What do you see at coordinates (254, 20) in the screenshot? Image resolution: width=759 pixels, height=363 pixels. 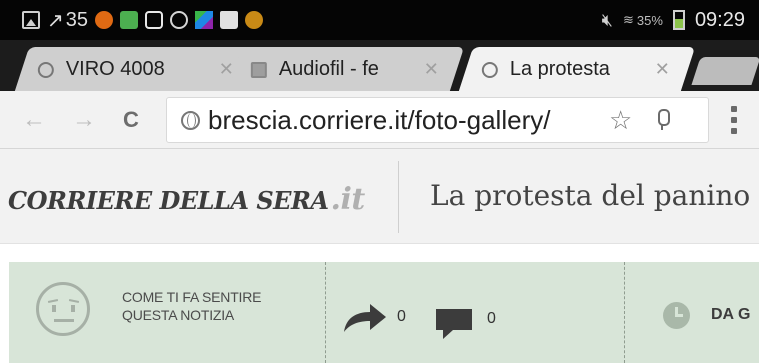 I see `gold-app-icon` at bounding box center [254, 20].